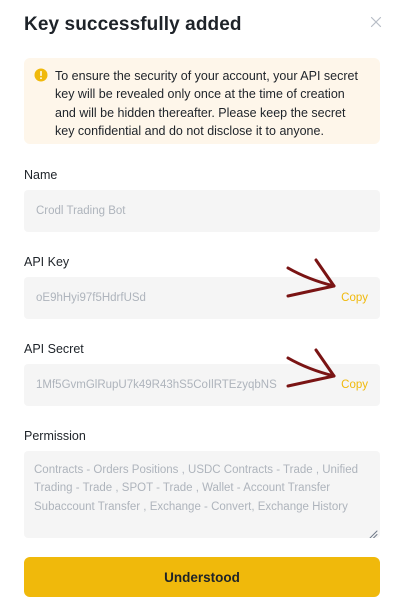 Image resolution: width=406 pixels, height=603 pixels. What do you see at coordinates (41, 175) in the screenshot?
I see `name-label: Name` at bounding box center [41, 175].